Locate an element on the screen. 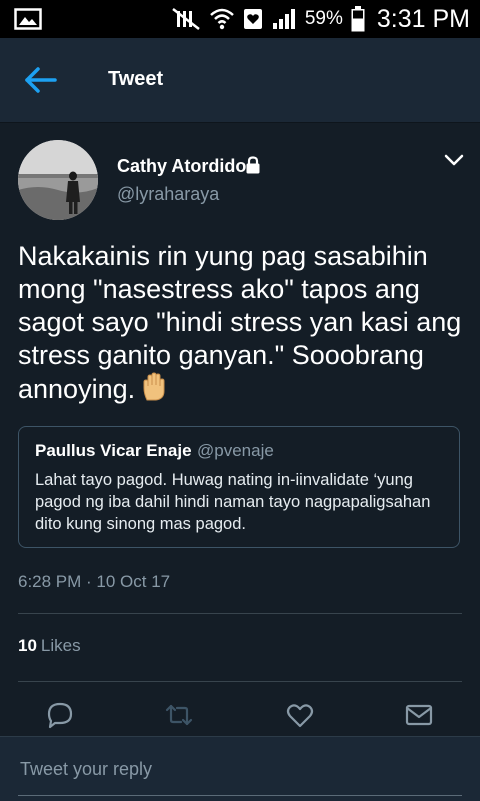 The width and height of the screenshot is (480, 801). retweet-icon is located at coordinates (179, 715).